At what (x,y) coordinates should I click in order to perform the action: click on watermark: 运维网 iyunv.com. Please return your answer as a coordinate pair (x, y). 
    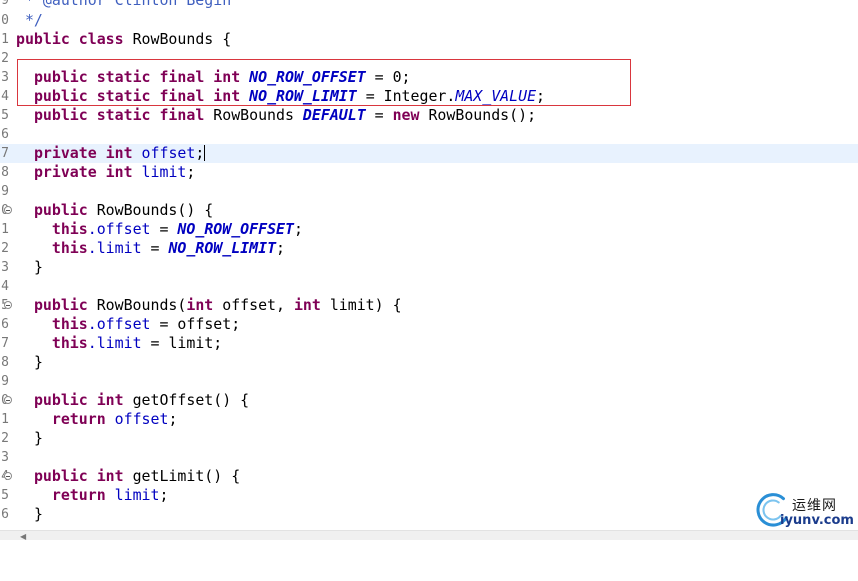
    Looking at the image, I should click on (805, 511).